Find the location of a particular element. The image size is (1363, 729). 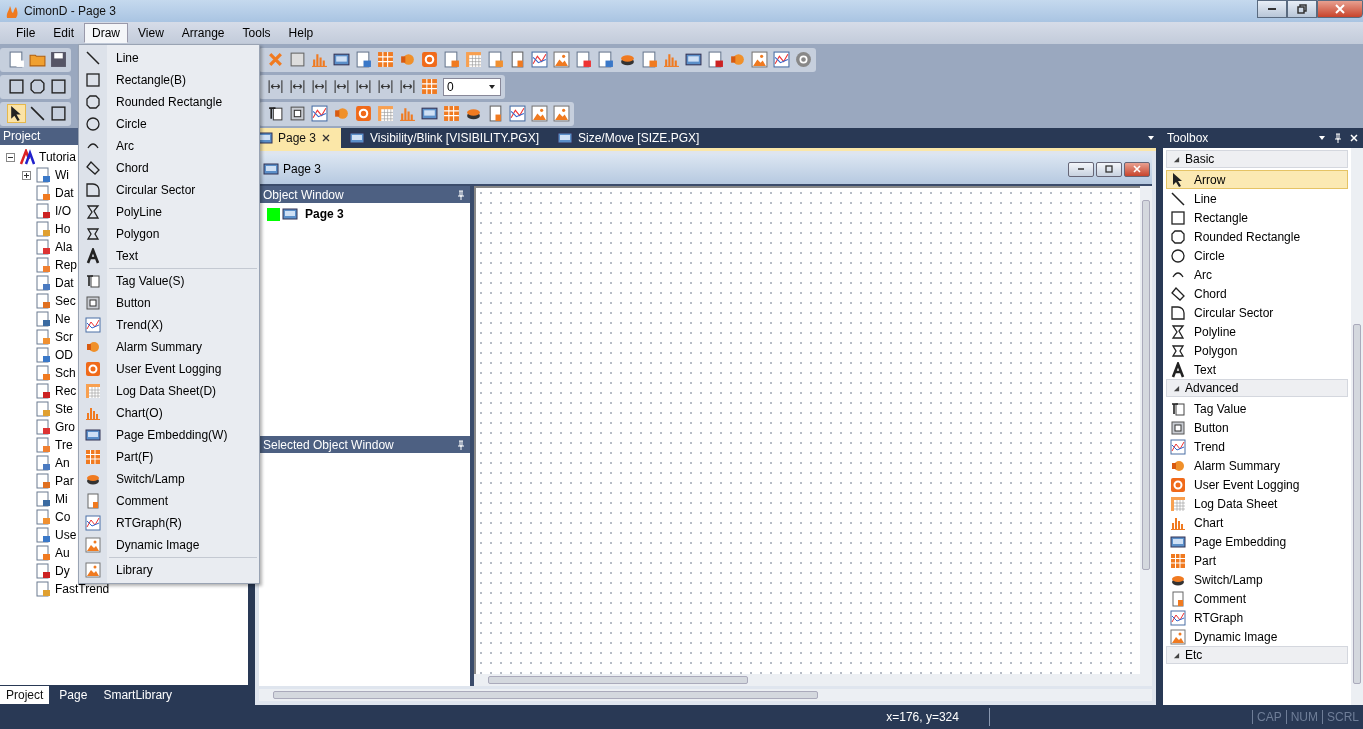

tree-item: Dat is located at coordinates (64, 193).